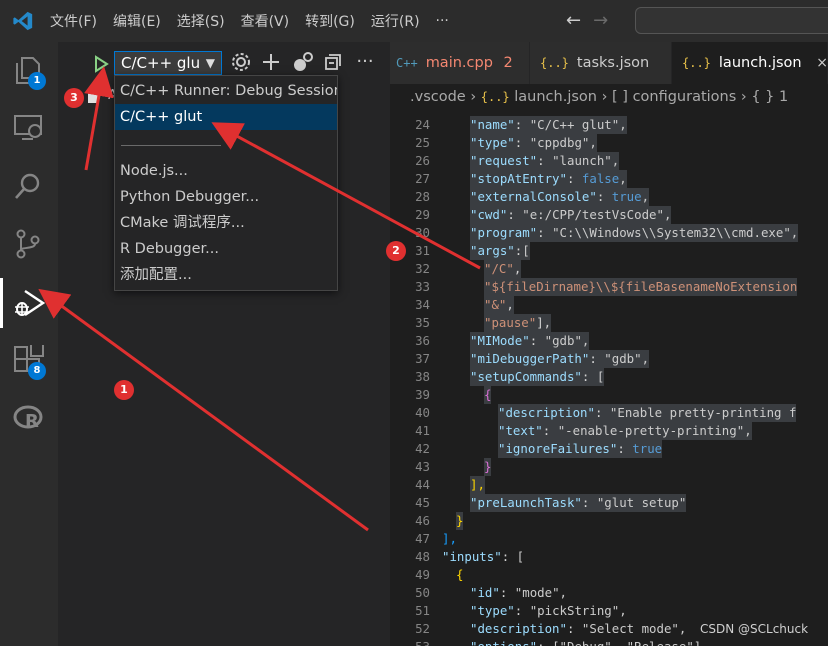 This screenshot has height=646, width=828. I want to click on tab-label: launch.json, so click(760, 63).